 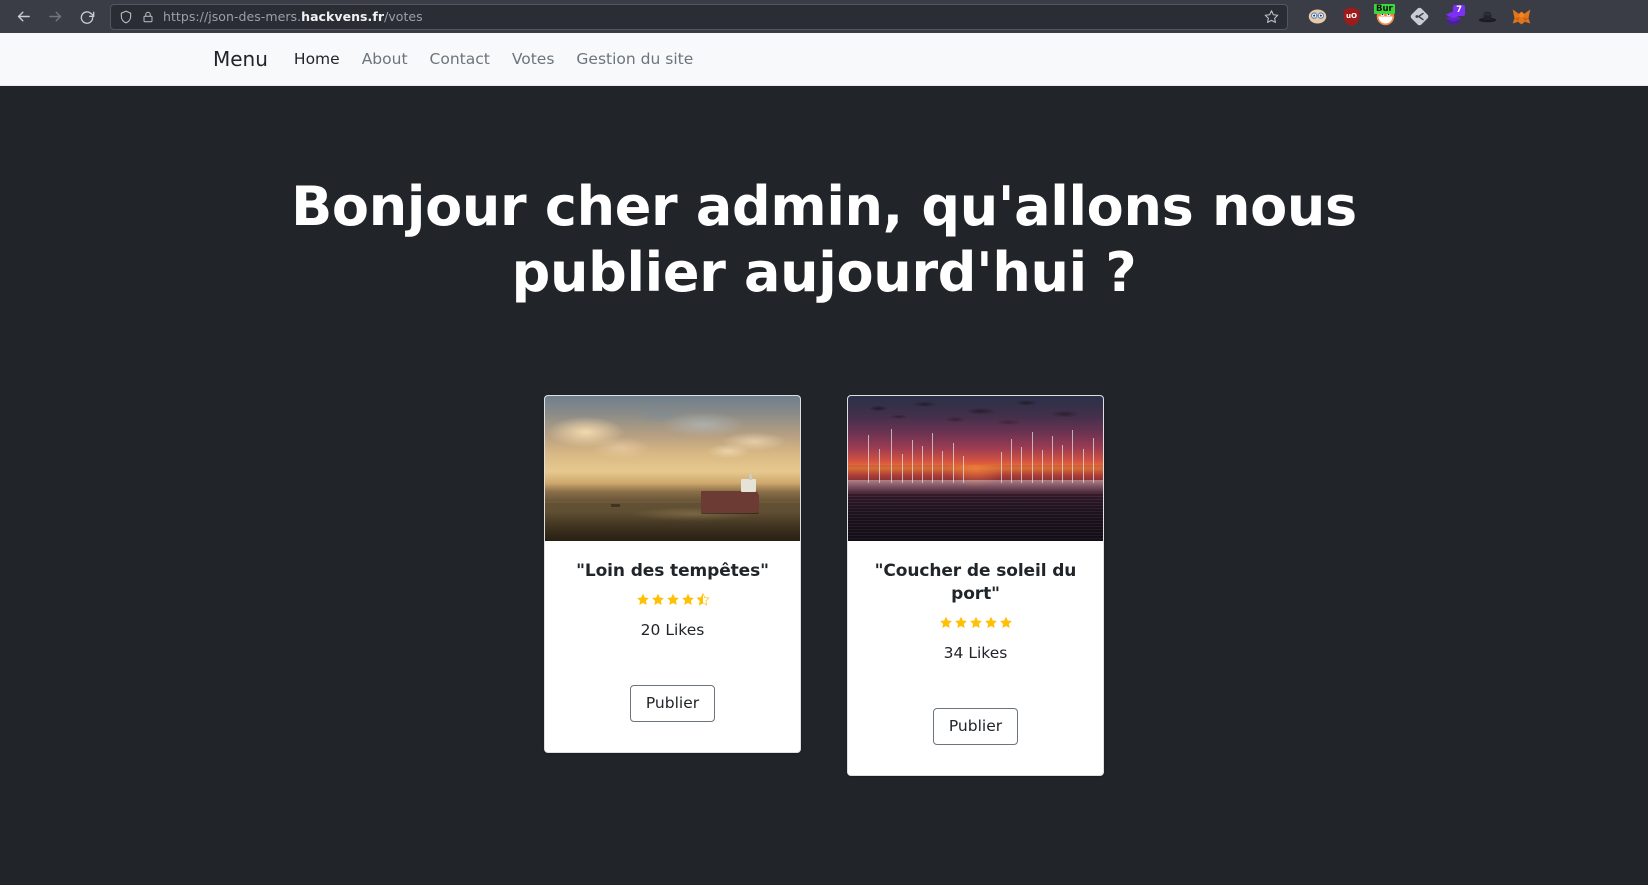 I want to click on reload-icon, so click(x=87, y=17).